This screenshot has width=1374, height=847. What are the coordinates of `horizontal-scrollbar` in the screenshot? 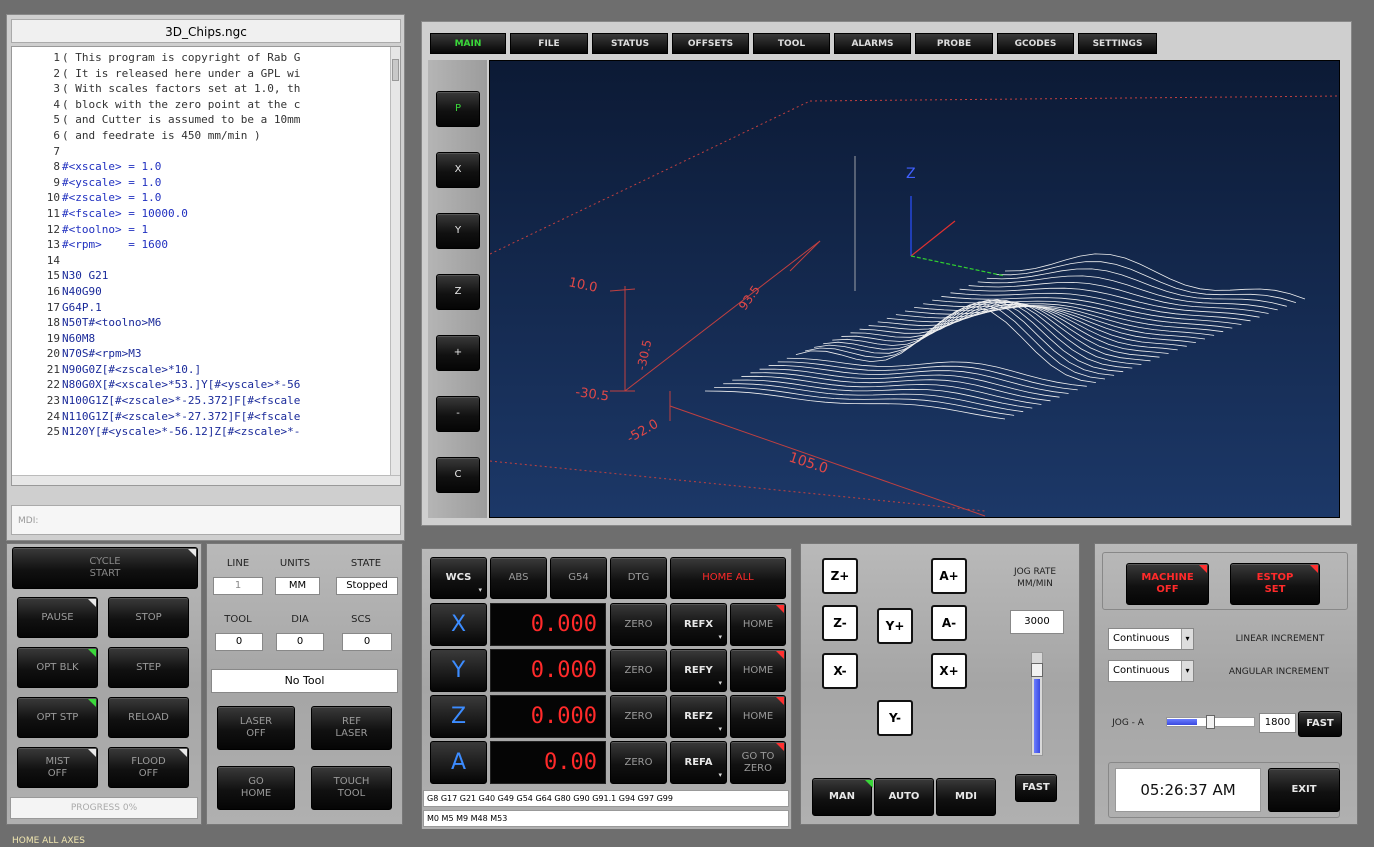 It's located at (206, 480).